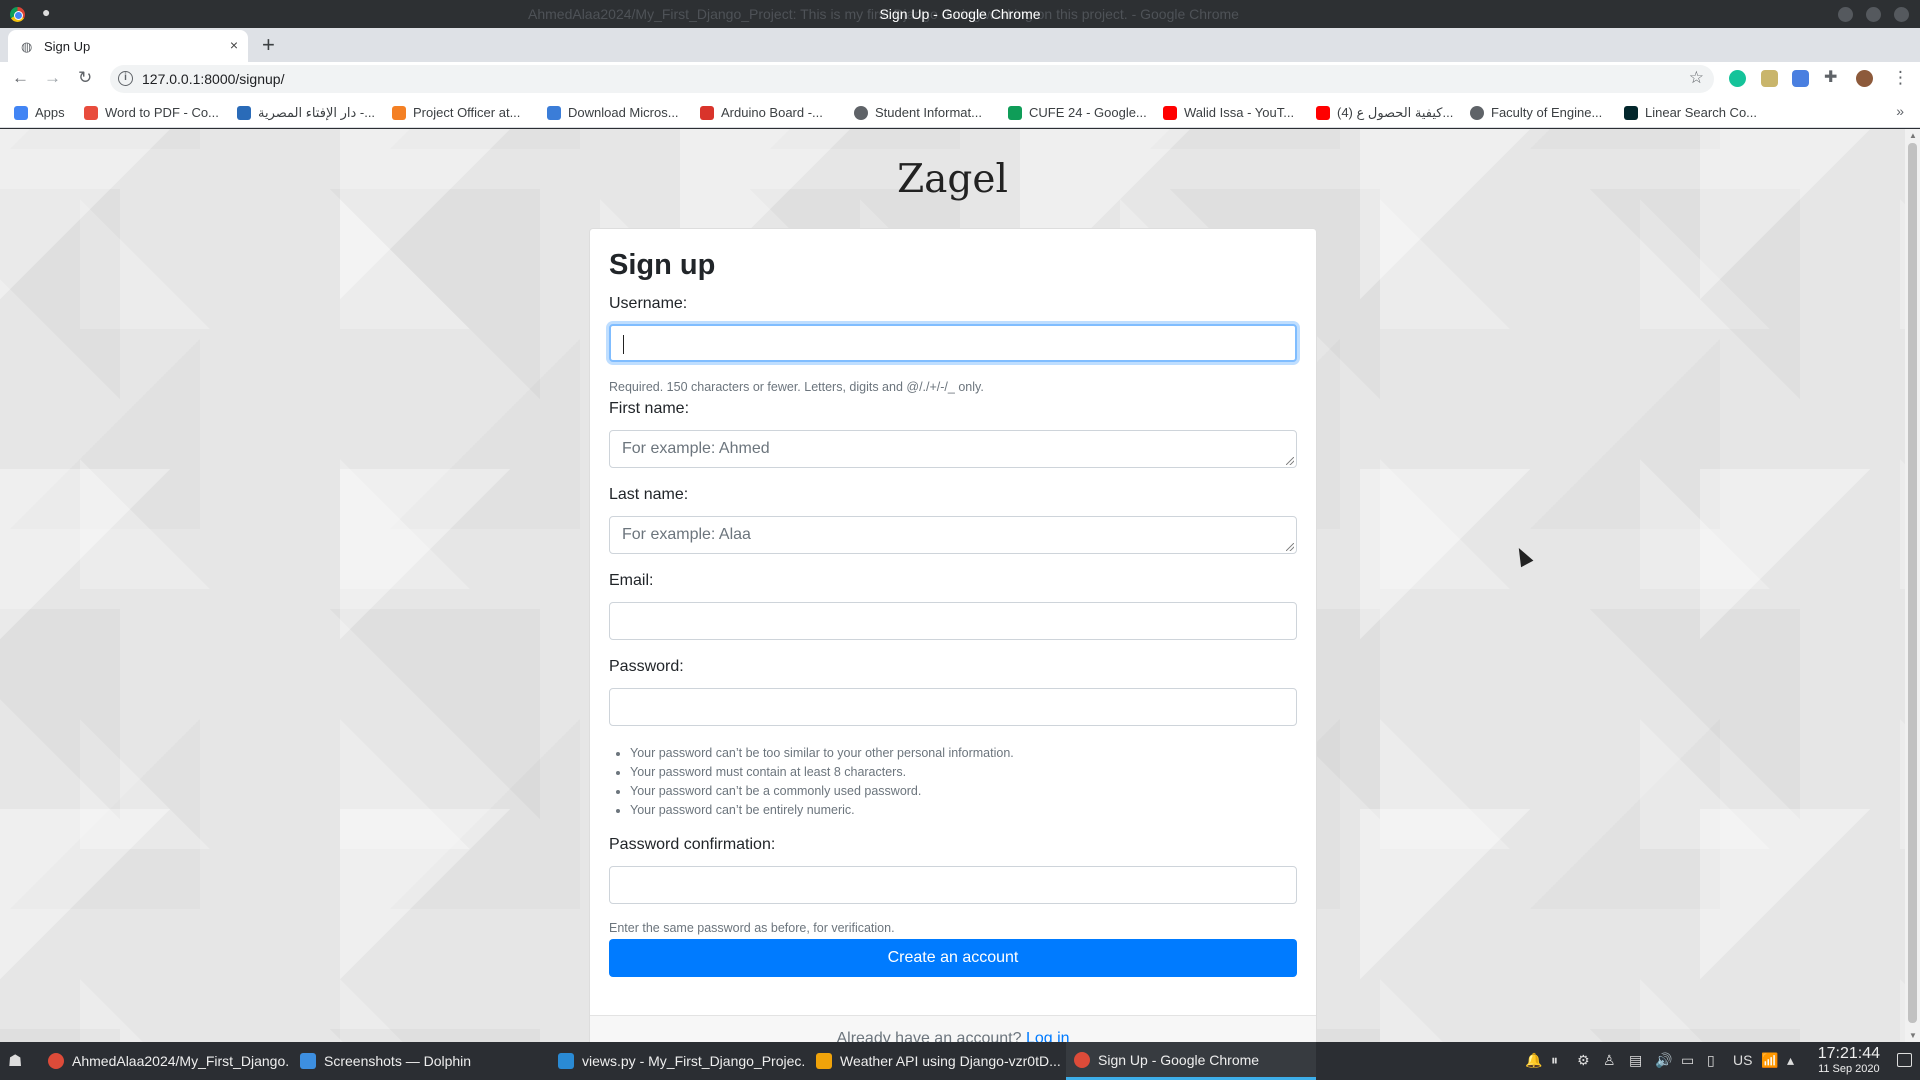 Image resolution: width=1920 pixels, height=1080 pixels. What do you see at coordinates (91, 112) in the screenshot?
I see `word-to-pdf-icon` at bounding box center [91, 112].